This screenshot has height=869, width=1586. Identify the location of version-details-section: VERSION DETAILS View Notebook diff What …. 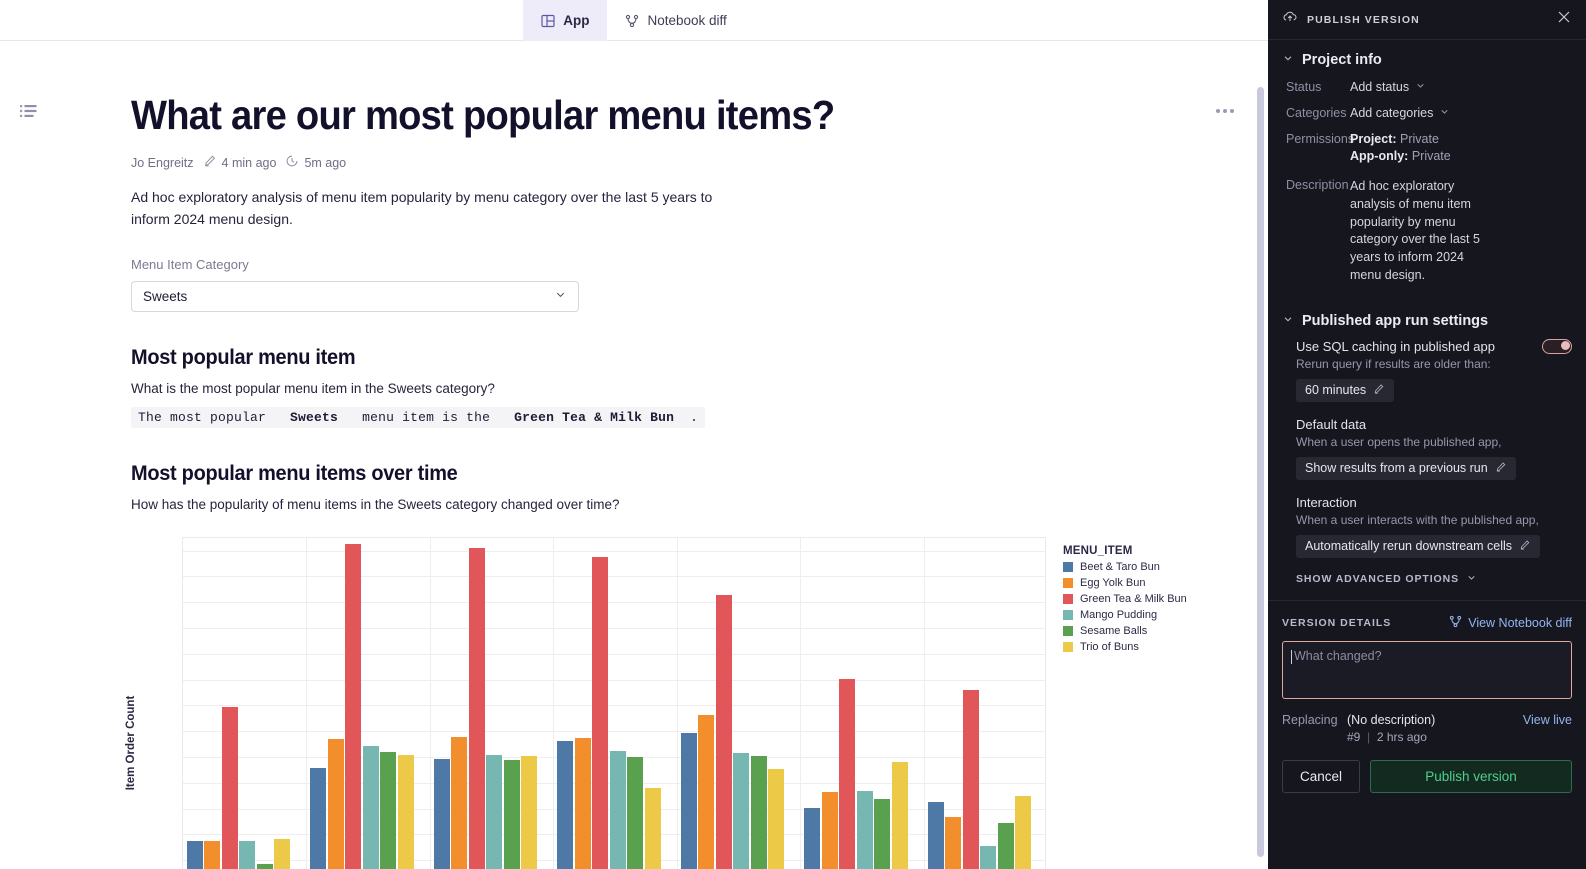
(1427, 704).